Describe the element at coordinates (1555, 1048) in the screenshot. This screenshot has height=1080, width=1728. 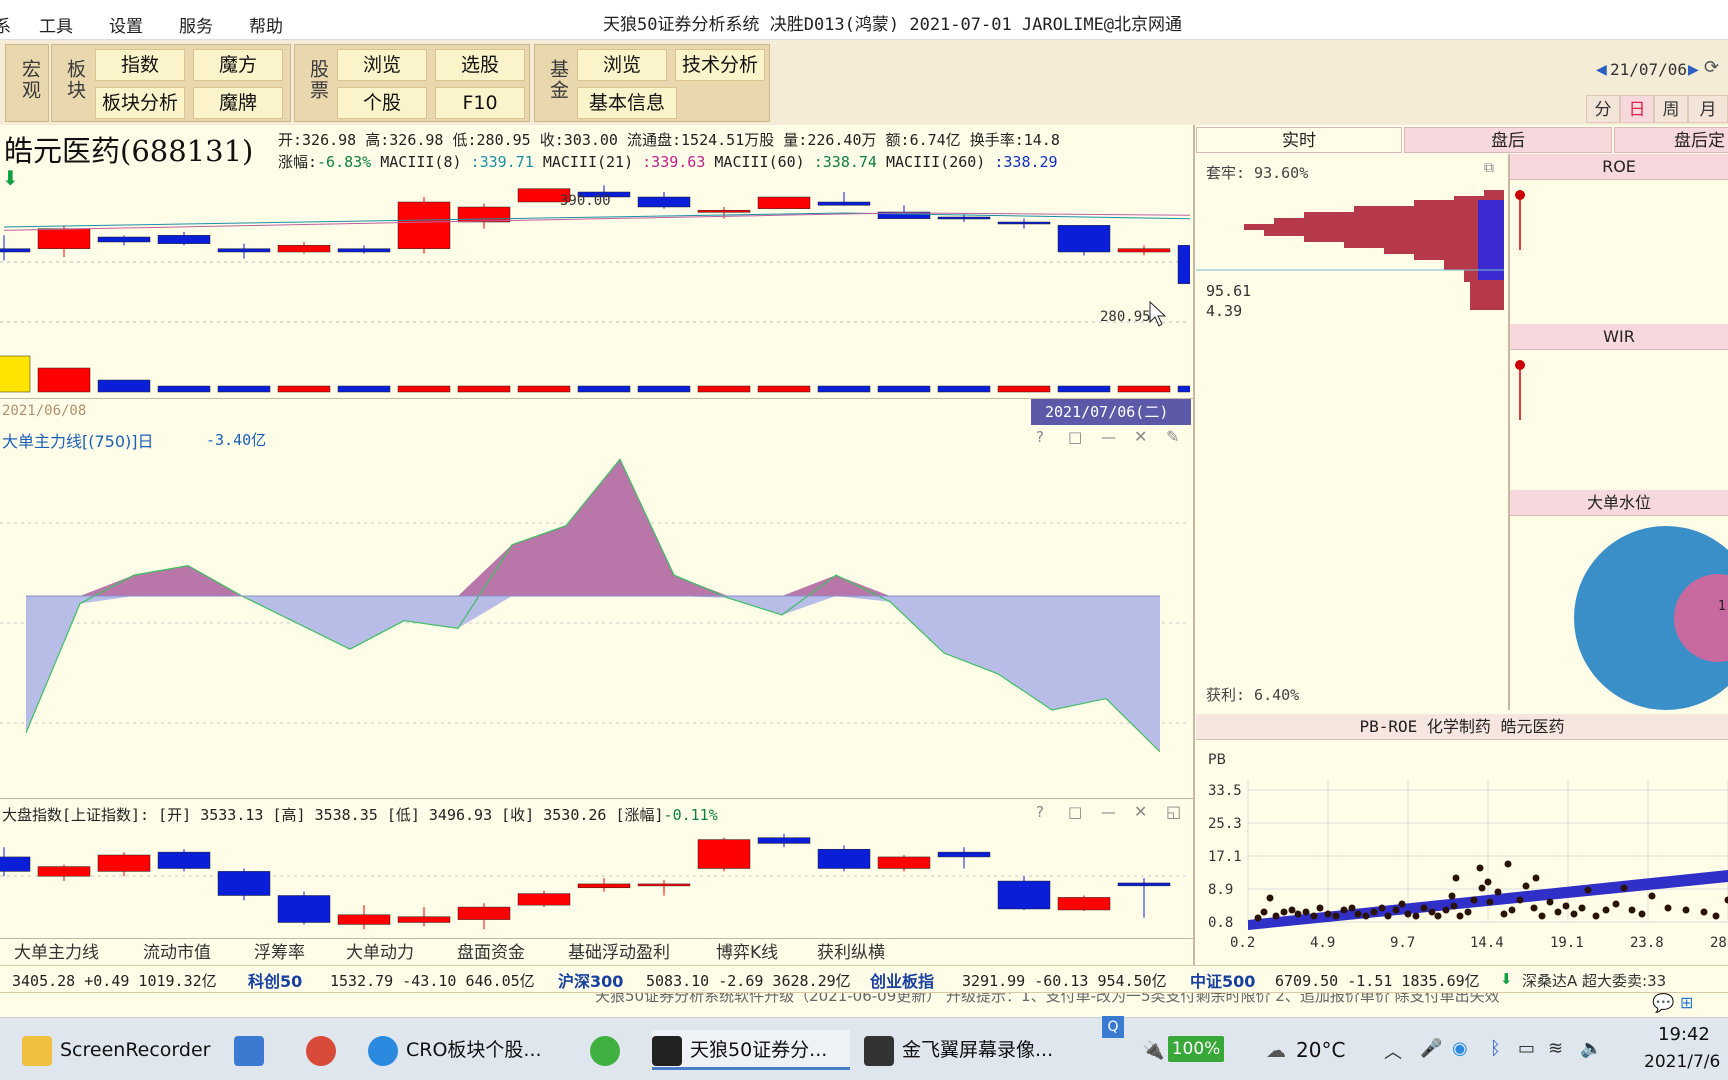
I see `wifi-icon: ≋` at that location.